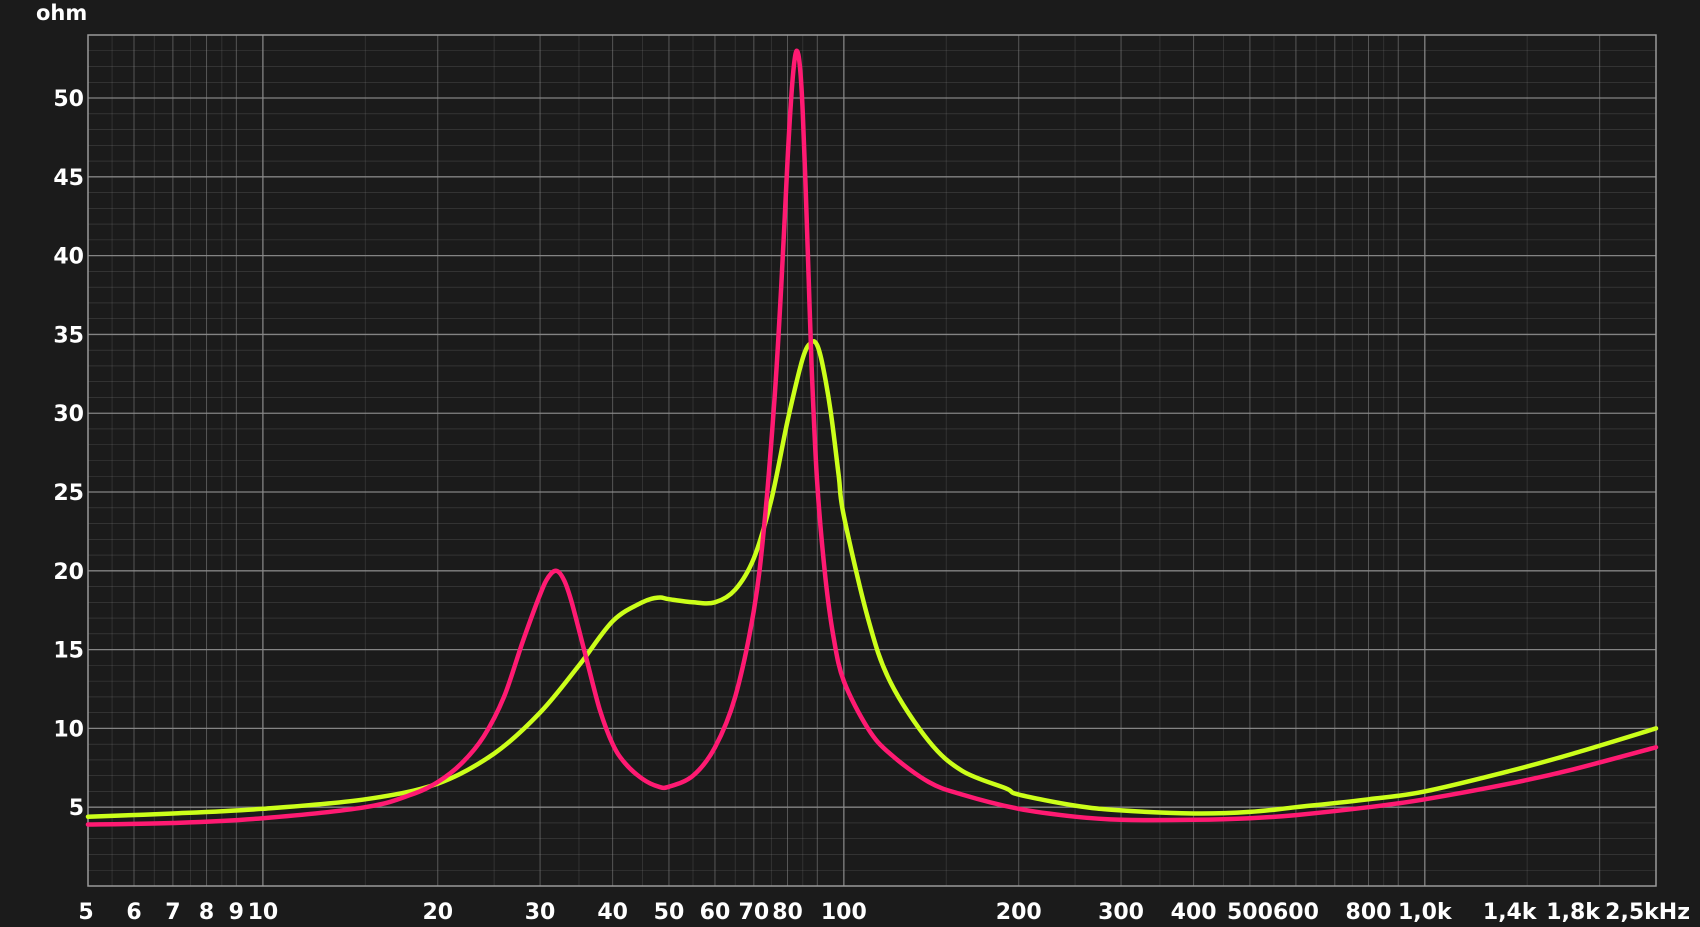 The height and width of the screenshot is (927, 1700). I want to click on x-tick-label: 6, so click(133, 912).